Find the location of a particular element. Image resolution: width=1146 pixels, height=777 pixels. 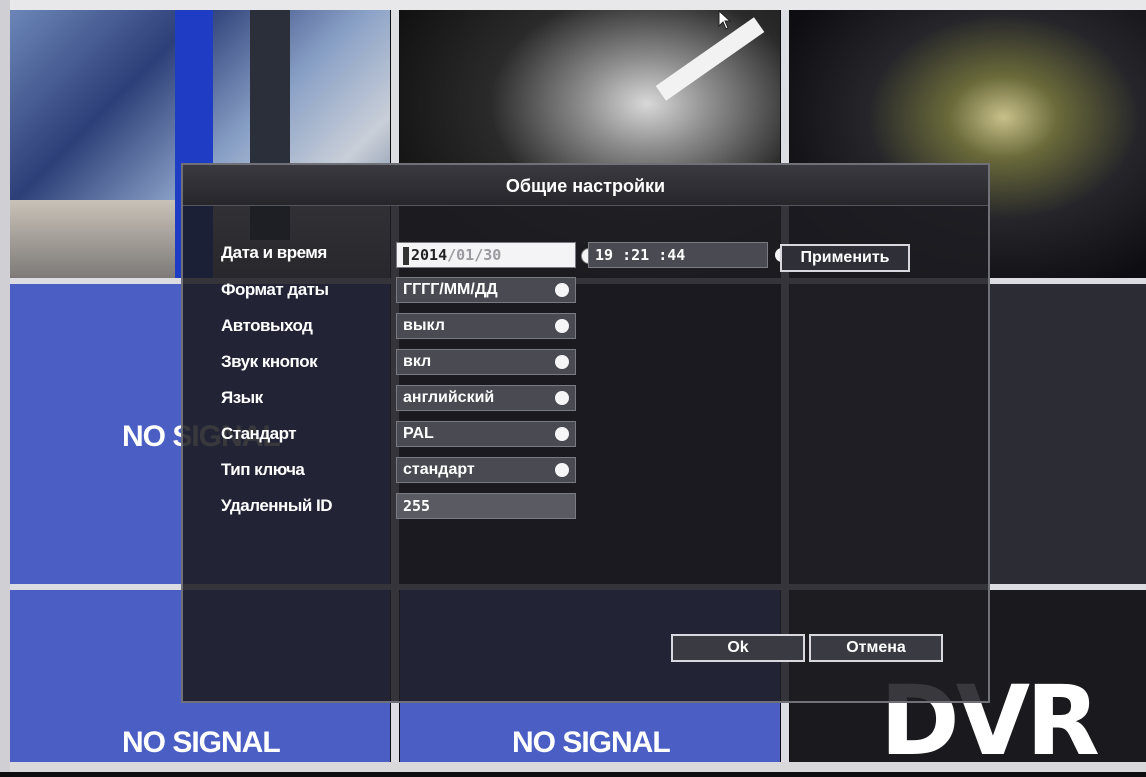

remote-id-value: 255 is located at coordinates (417, 506).